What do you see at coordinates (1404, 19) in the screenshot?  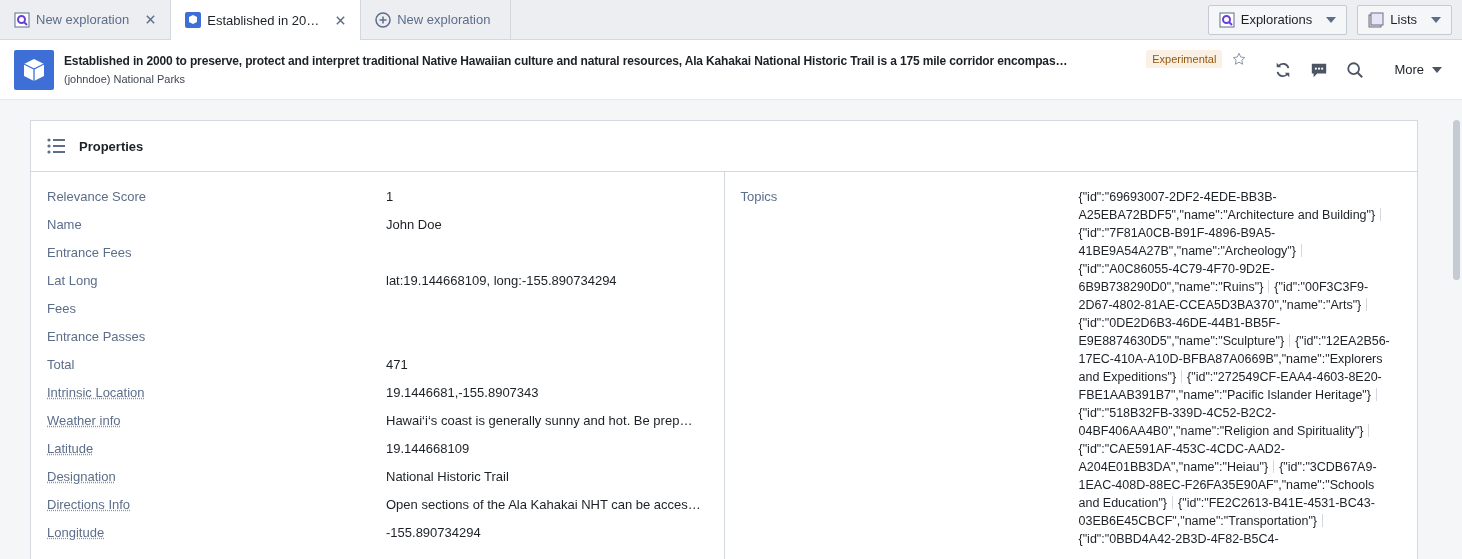 I see `dropdown-button: Lists` at bounding box center [1404, 19].